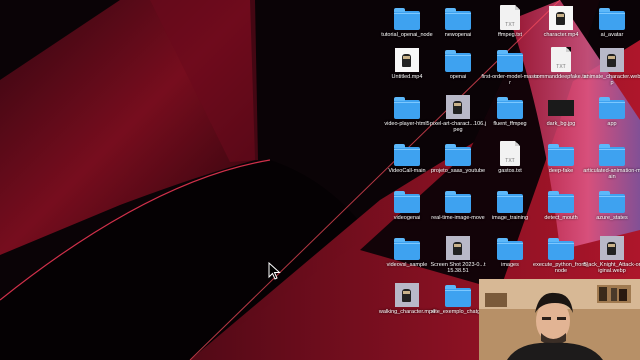 The width and height of the screenshot is (640, 360). What do you see at coordinates (612, 124) in the screenshot?
I see `desktop-item-label: app` at bounding box center [612, 124].